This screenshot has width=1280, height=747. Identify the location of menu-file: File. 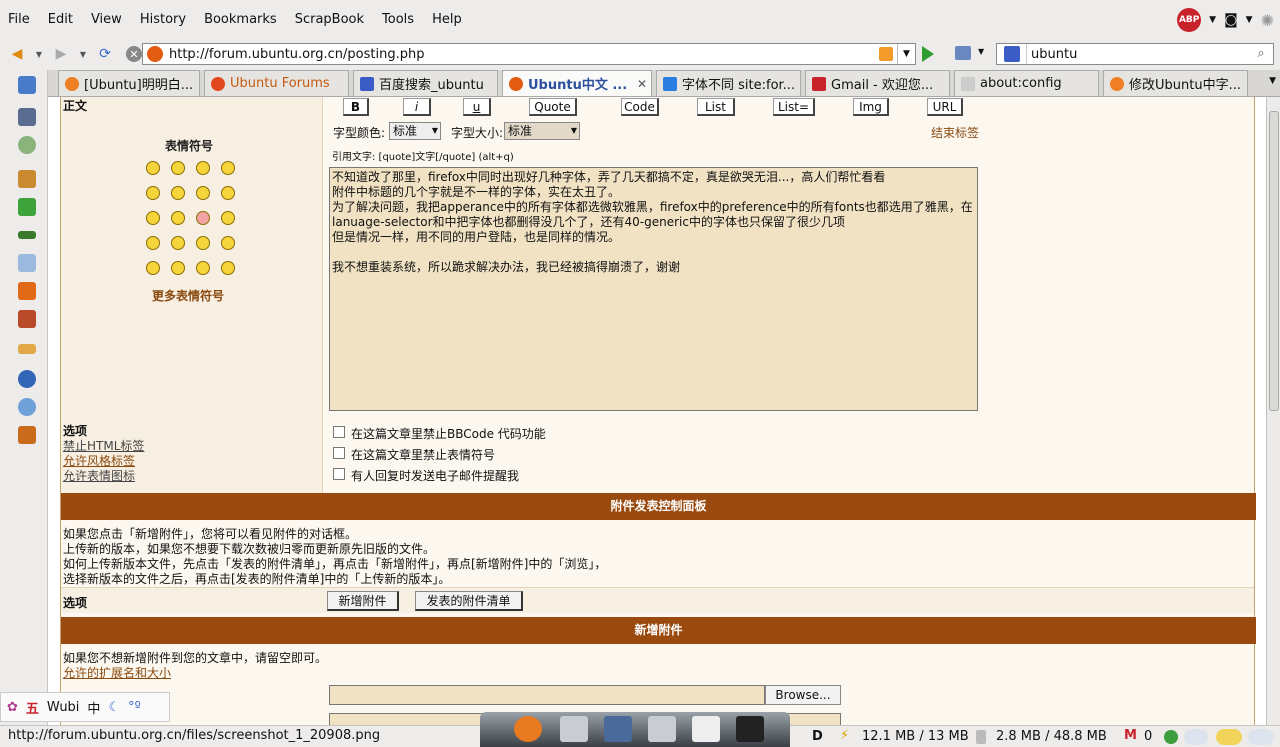
(15, 19).